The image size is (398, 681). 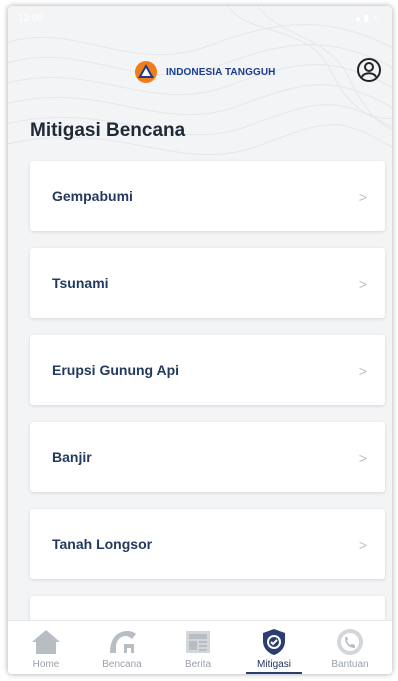 I want to click on nav-home: Home, so click(x=46, y=647).